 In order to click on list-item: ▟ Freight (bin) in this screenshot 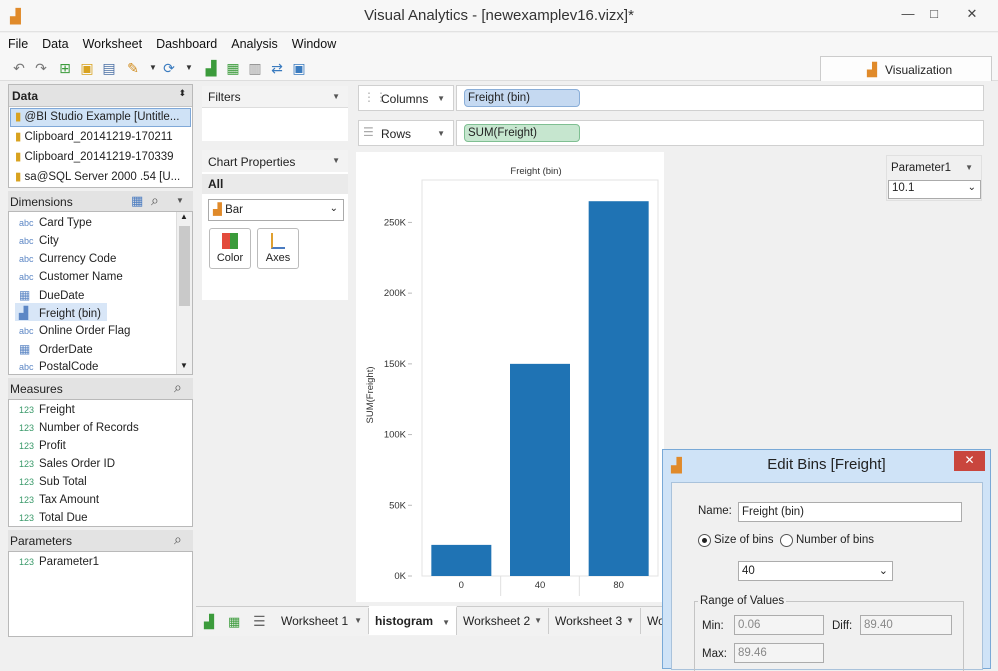, I will do `click(60, 313)`.